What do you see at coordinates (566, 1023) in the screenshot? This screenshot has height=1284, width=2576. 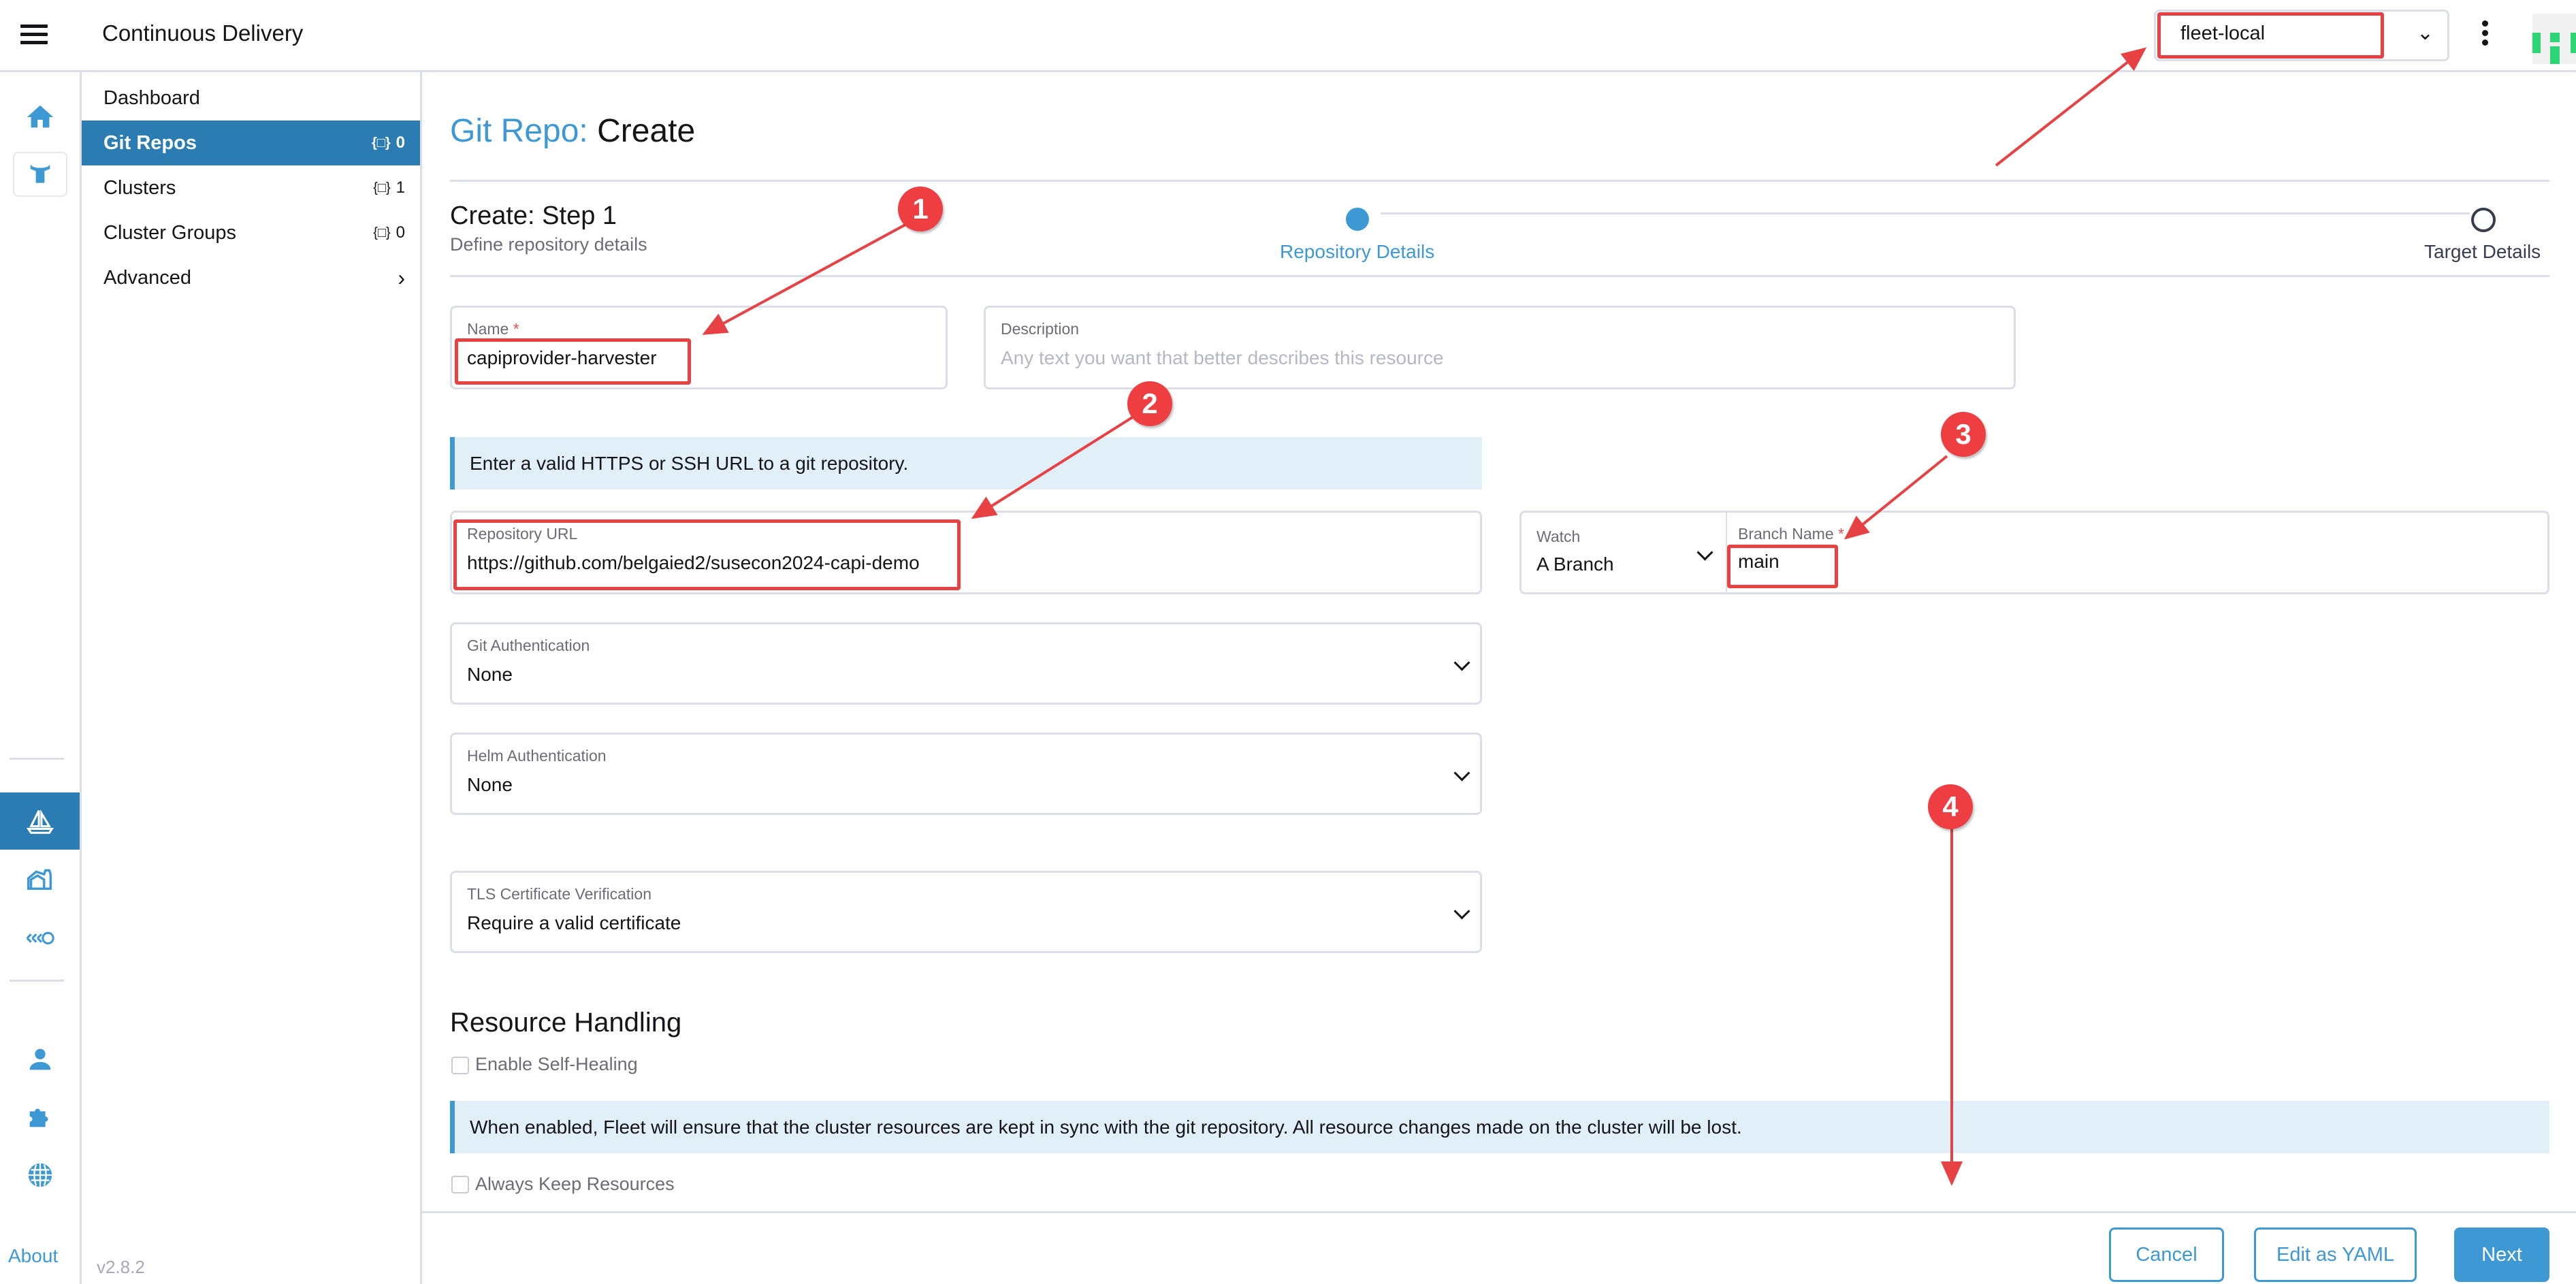 I see `resource-handling-heading: Resource Handling` at bounding box center [566, 1023].